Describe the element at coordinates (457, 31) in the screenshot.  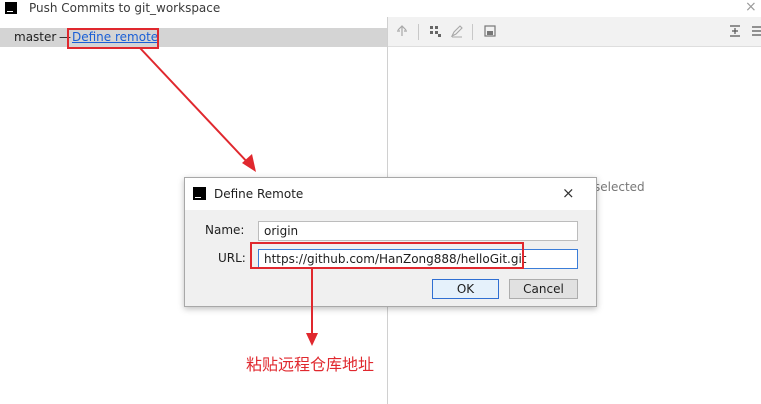
I see `edit-icon` at that location.